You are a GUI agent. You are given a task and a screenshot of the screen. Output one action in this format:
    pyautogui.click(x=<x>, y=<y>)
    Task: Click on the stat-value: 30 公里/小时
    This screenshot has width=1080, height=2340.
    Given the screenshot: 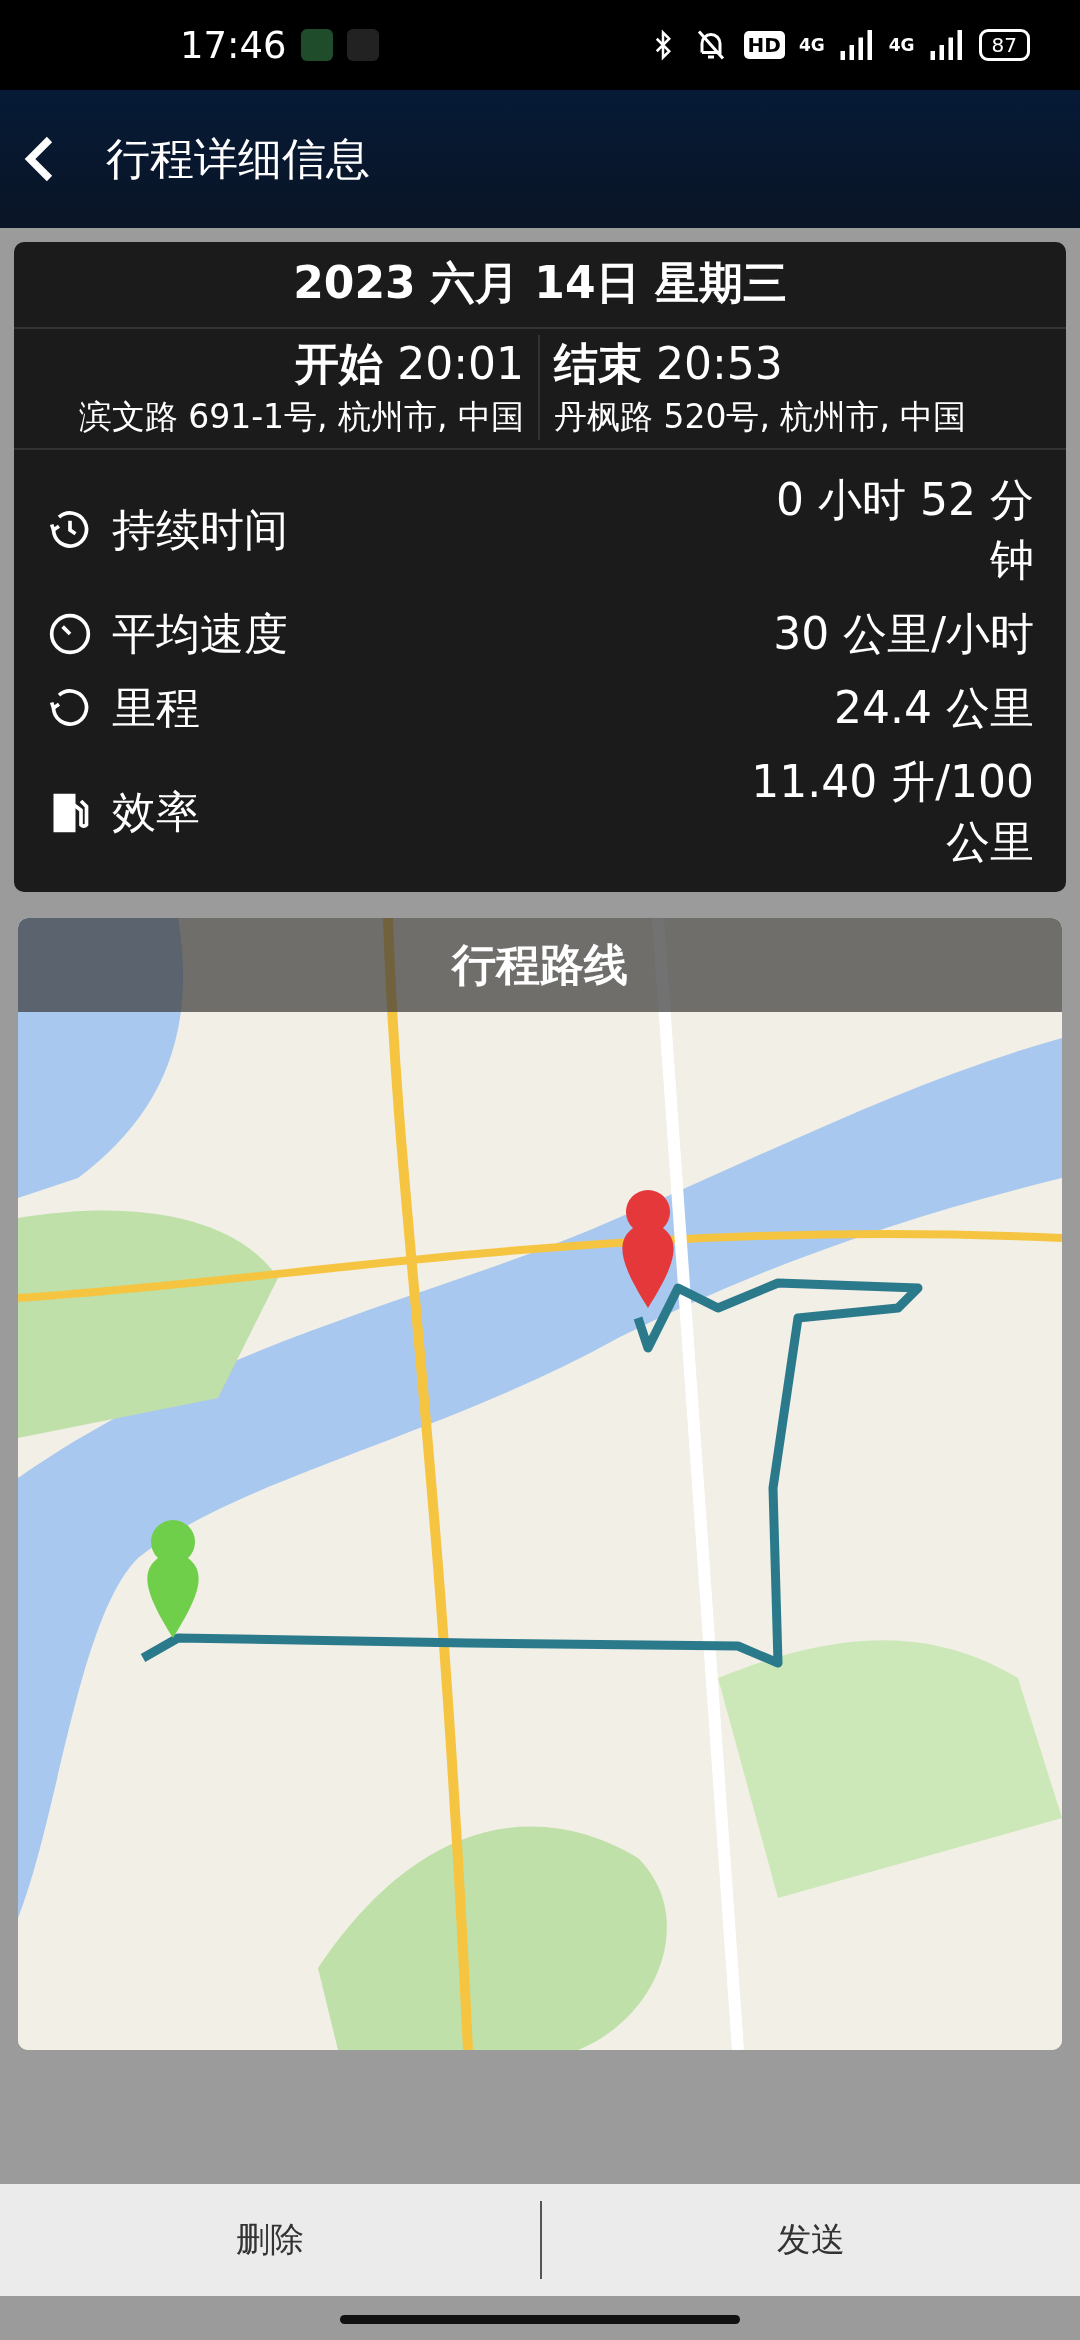 What is the action you would take?
    pyautogui.click(x=903, y=634)
    